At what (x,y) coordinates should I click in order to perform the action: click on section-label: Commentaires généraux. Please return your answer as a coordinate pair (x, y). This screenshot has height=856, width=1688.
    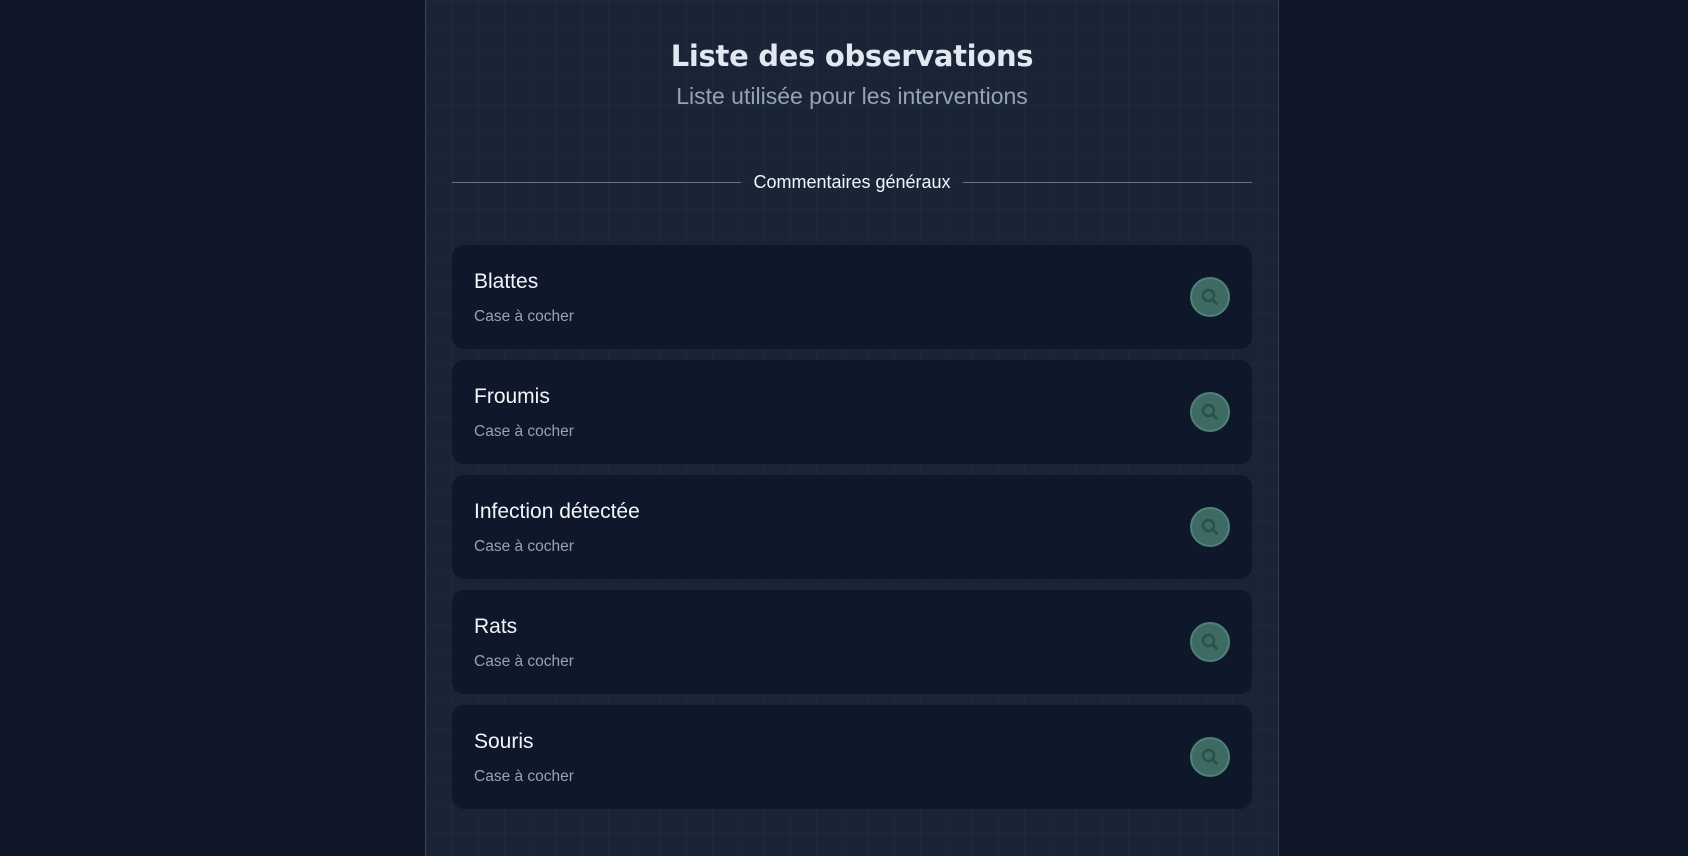
    Looking at the image, I should click on (852, 181).